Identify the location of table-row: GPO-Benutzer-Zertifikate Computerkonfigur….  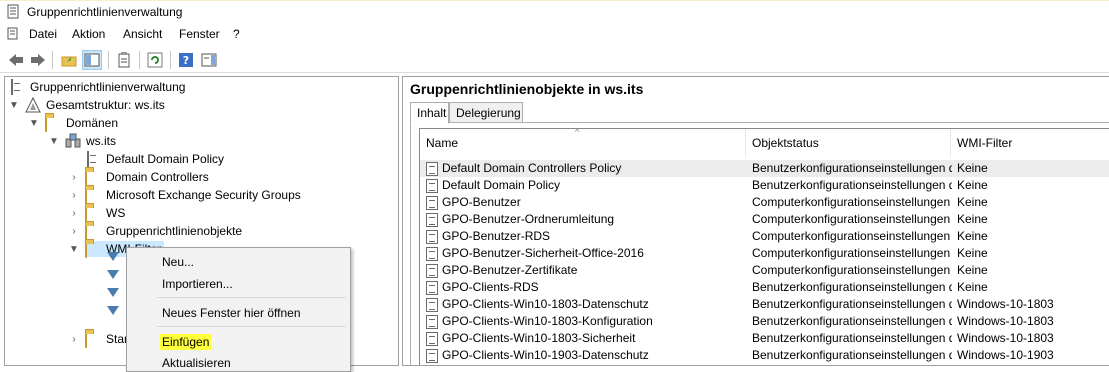
(764, 270).